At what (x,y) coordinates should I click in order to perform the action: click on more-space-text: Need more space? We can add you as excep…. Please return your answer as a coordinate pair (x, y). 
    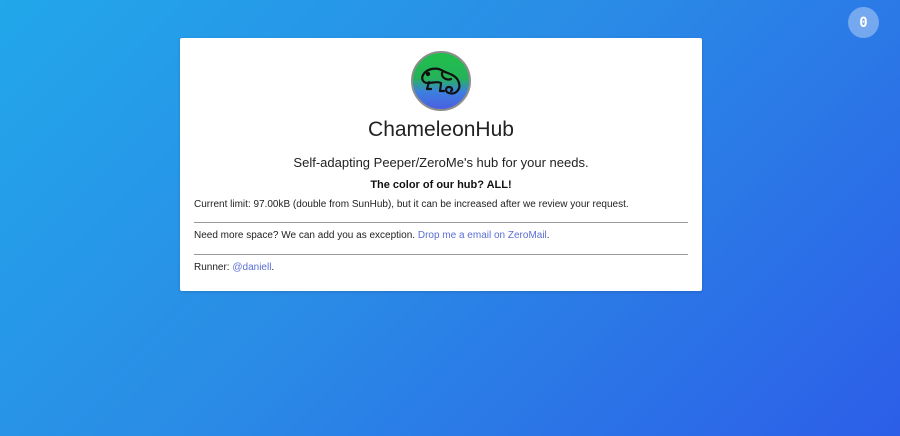
    Looking at the image, I should click on (441, 239).